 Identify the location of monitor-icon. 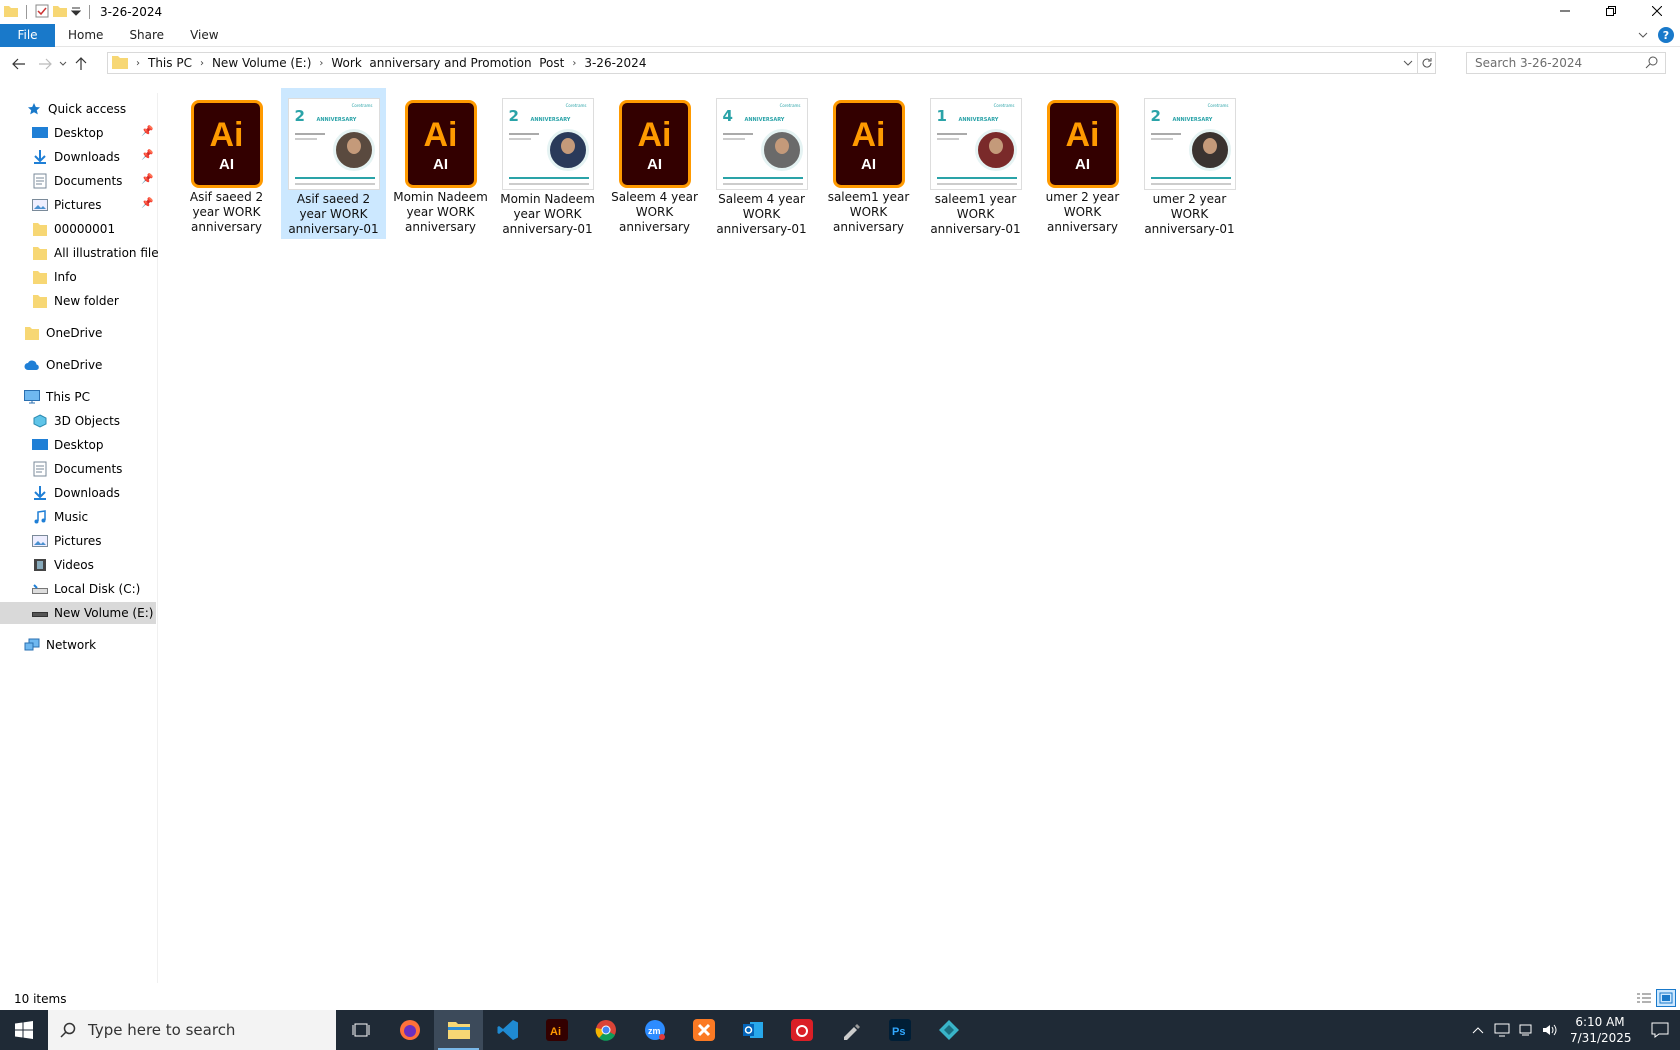
(1502, 1030).